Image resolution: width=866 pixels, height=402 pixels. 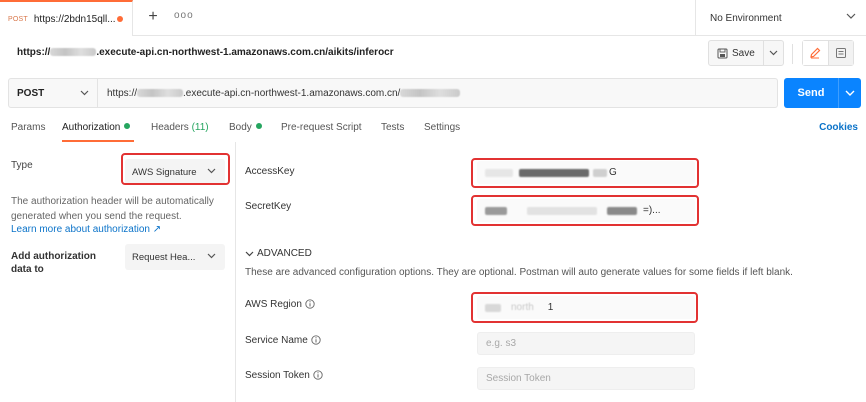 I want to click on redacted-path, so click(x=430, y=93).